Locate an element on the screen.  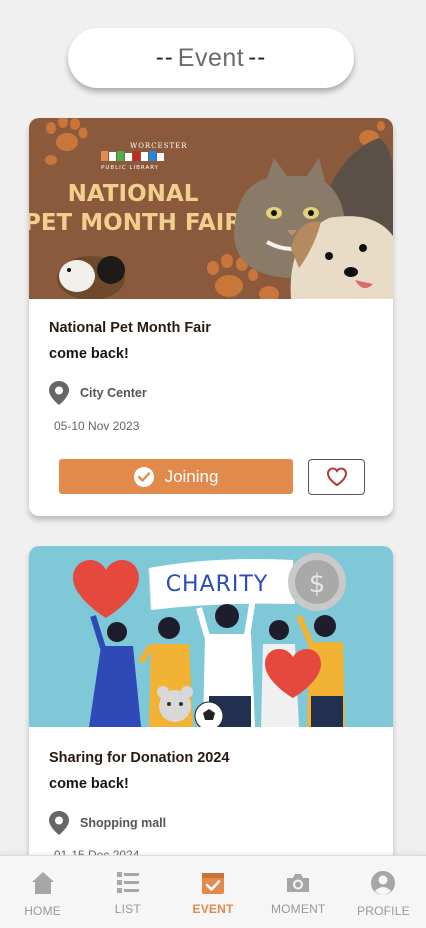
favorite-button is located at coordinates (336, 477).